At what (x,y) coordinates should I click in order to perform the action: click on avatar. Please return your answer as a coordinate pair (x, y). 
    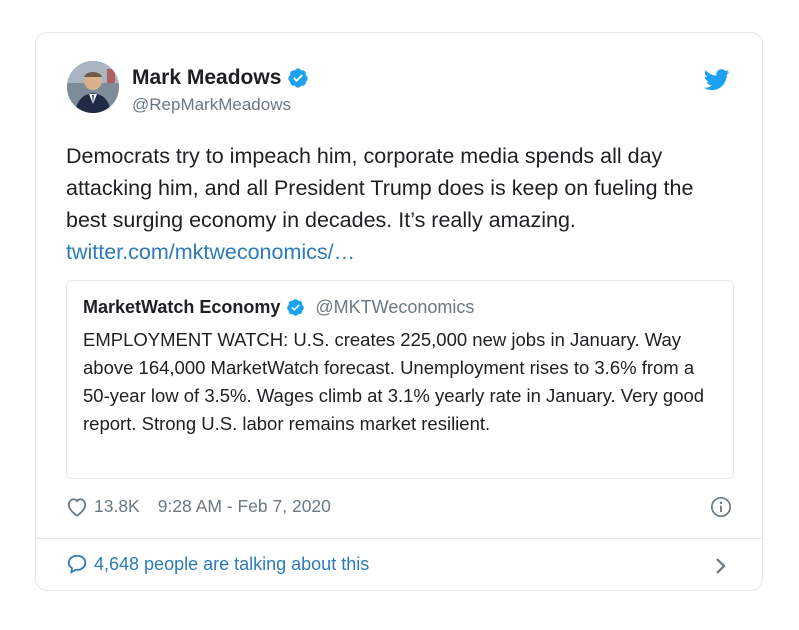
    Looking at the image, I should click on (93, 87).